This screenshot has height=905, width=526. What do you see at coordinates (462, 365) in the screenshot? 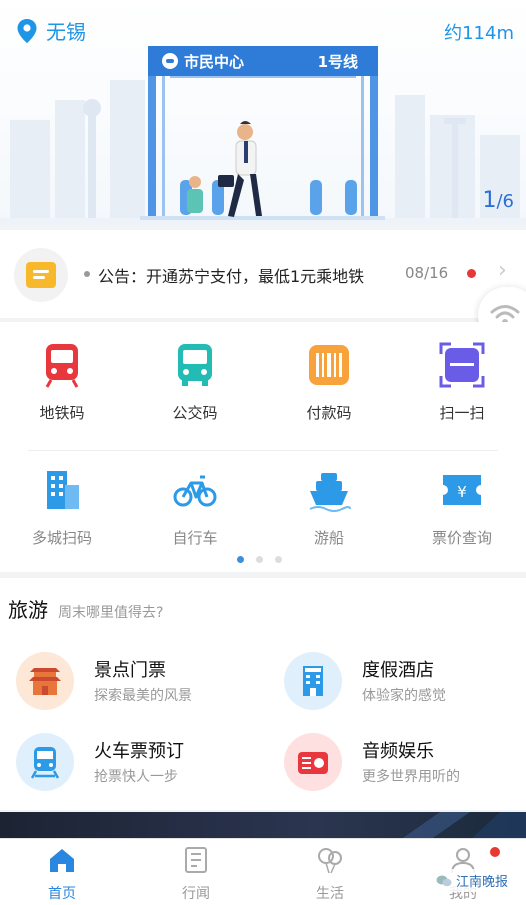
I see `scan-icon` at bounding box center [462, 365].